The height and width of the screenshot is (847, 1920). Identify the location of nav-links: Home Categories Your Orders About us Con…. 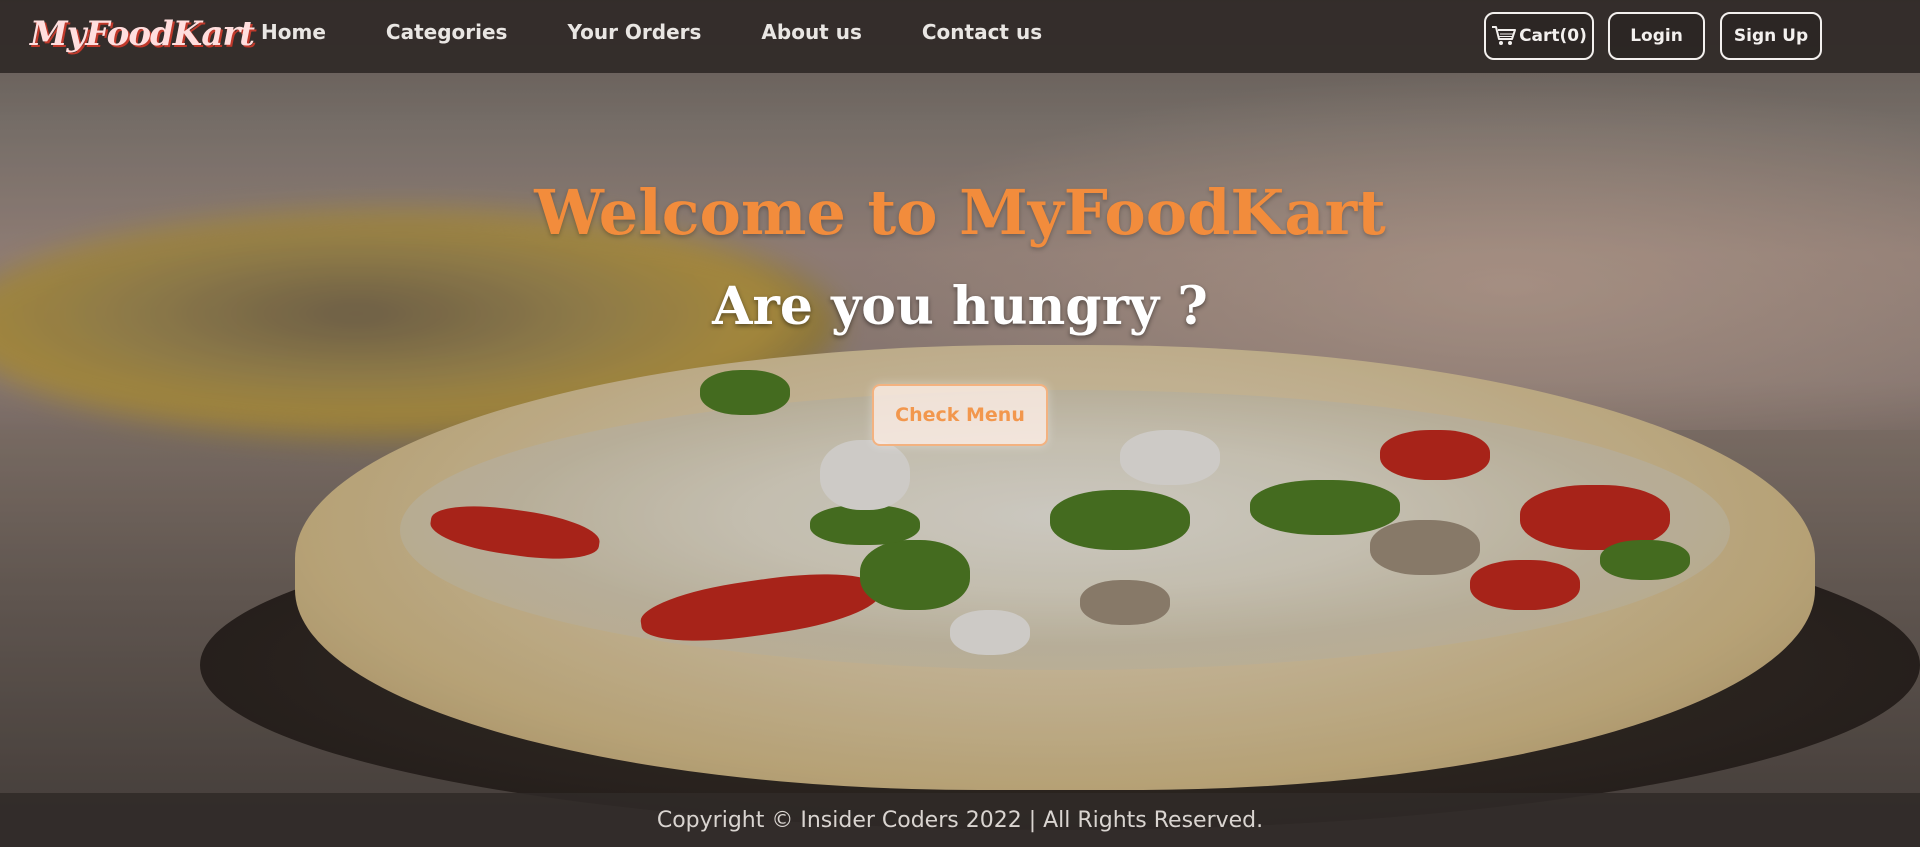
(681, 32).